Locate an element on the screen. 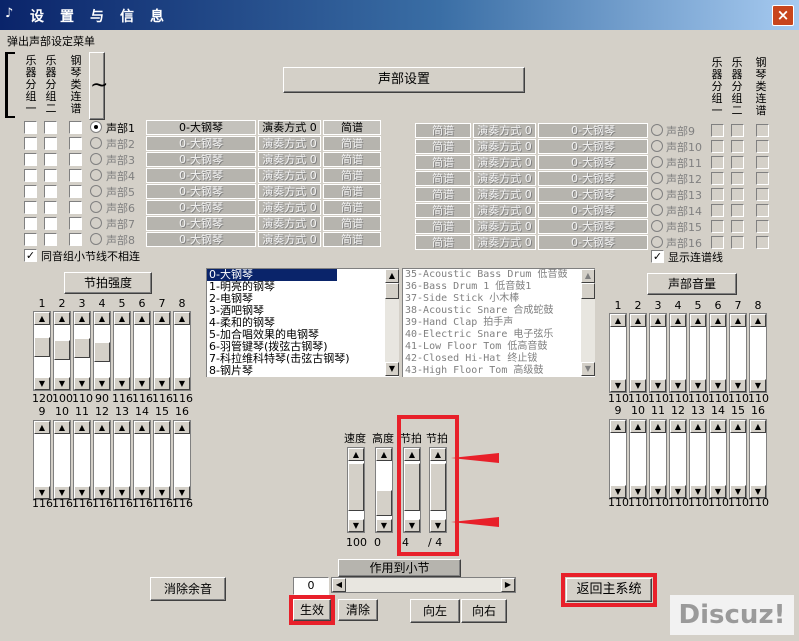  drum-list-item: 43-High Floor Tom 高级鼓 is located at coordinates (492, 371).